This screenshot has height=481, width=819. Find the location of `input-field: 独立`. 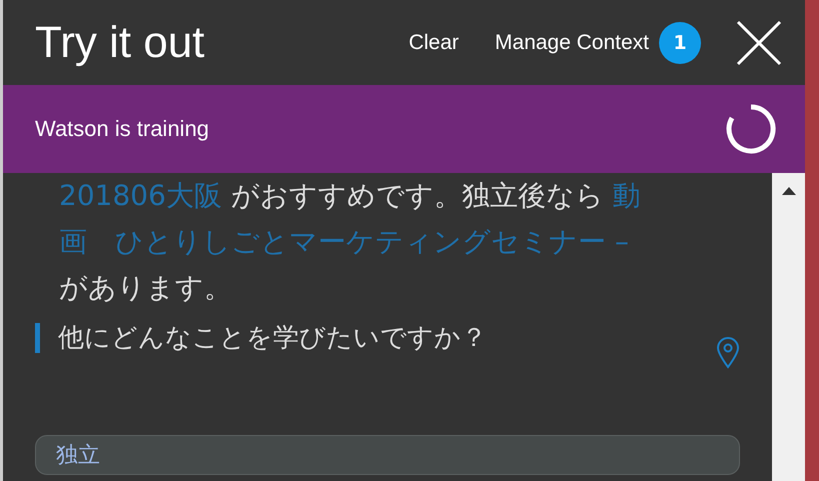

input-field: 独立 is located at coordinates (387, 455).